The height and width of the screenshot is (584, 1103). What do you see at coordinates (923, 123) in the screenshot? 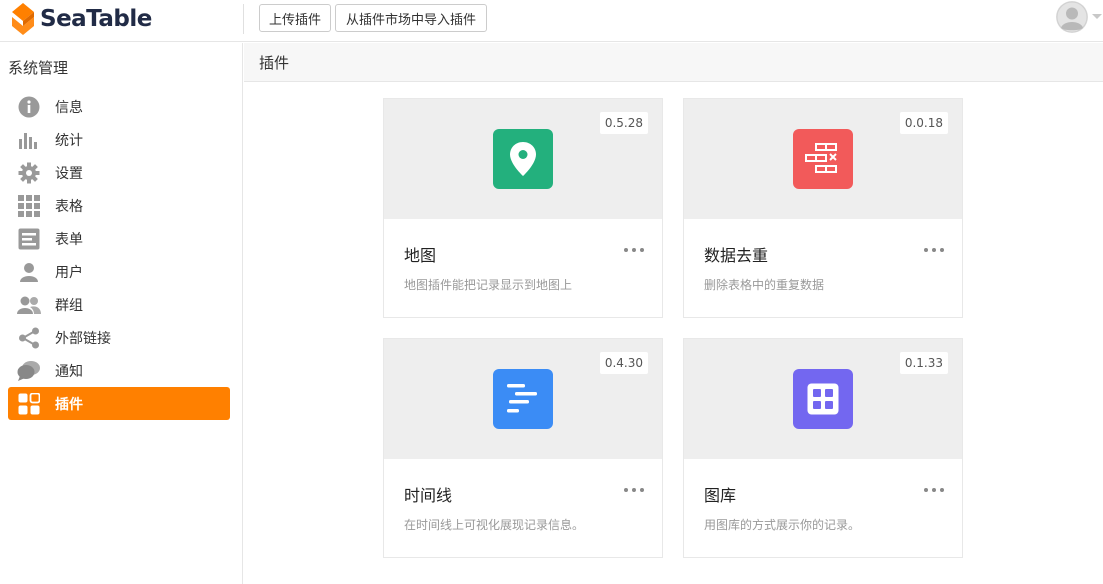
I see `version-badge: 0.0.18` at bounding box center [923, 123].